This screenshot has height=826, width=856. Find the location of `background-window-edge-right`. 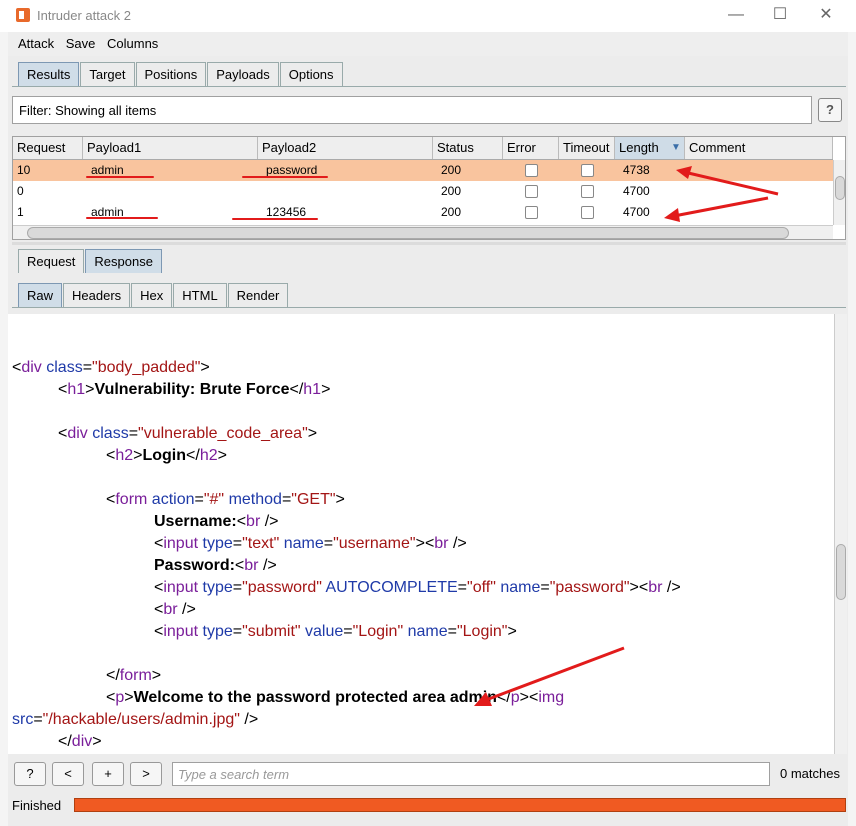

background-window-edge-right is located at coordinates (852, 429).